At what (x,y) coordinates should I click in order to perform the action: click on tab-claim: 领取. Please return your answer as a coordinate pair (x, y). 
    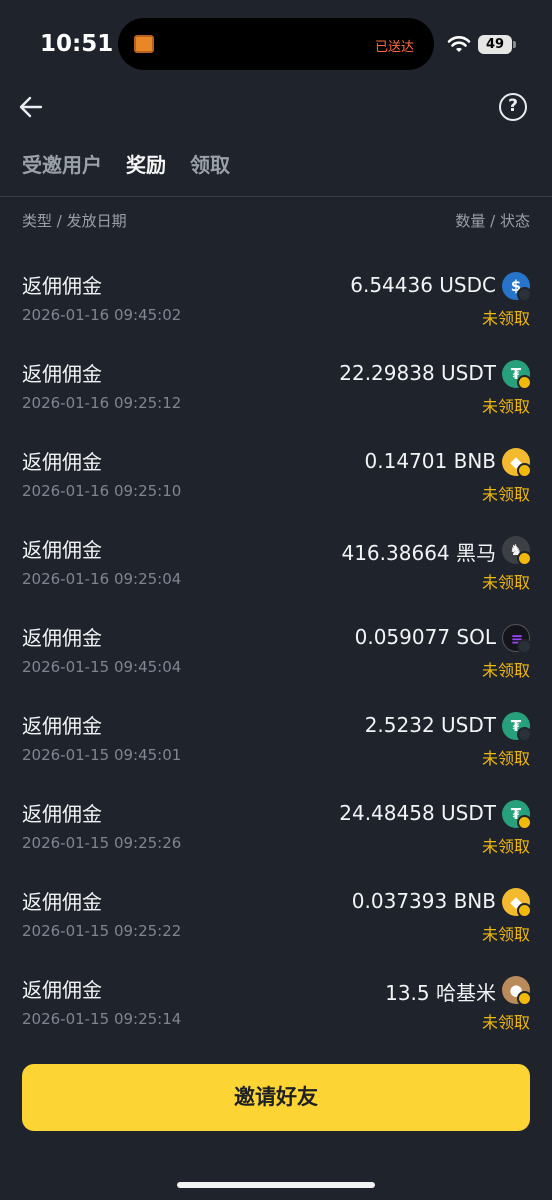
    Looking at the image, I should click on (210, 167).